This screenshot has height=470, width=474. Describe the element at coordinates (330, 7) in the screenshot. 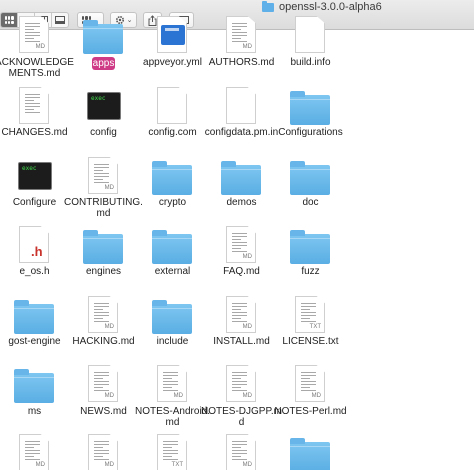

I see `window-title-text: openssl-3.0.0-alpha6` at that location.